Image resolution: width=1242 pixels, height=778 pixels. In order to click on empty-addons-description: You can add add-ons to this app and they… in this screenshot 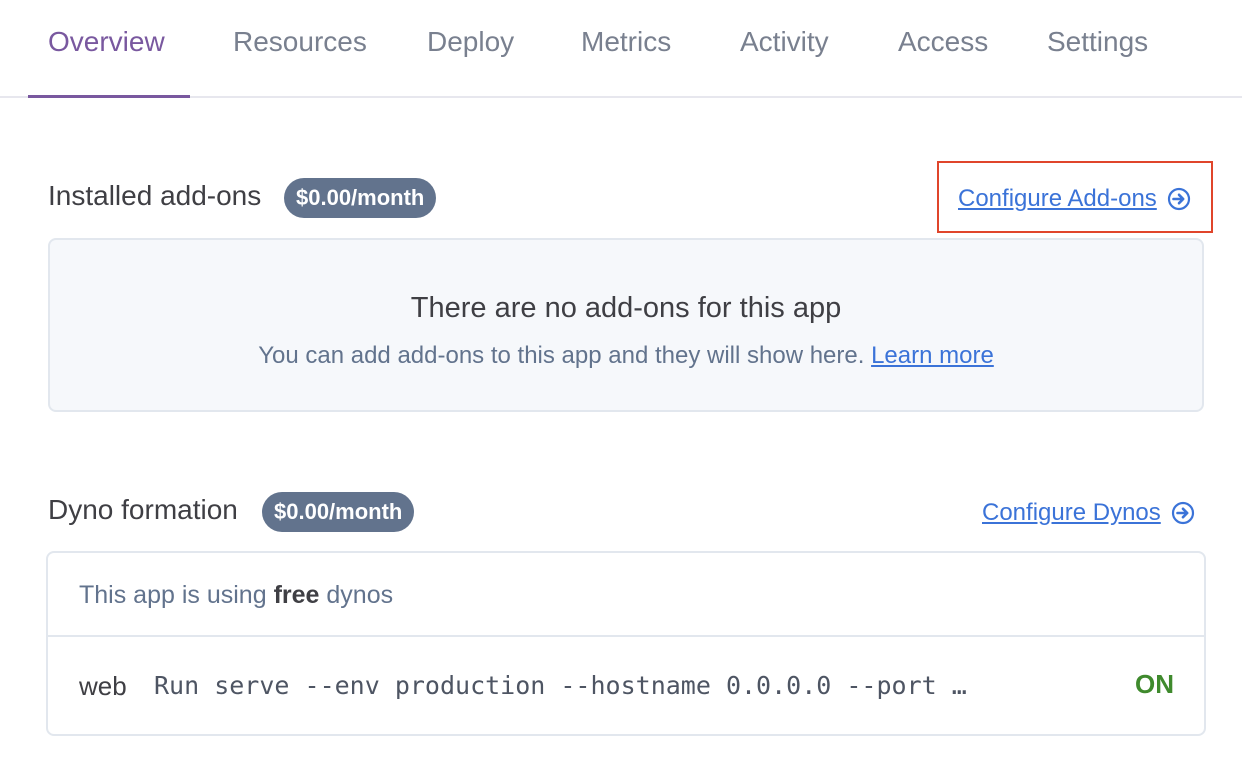, I will do `click(626, 356)`.